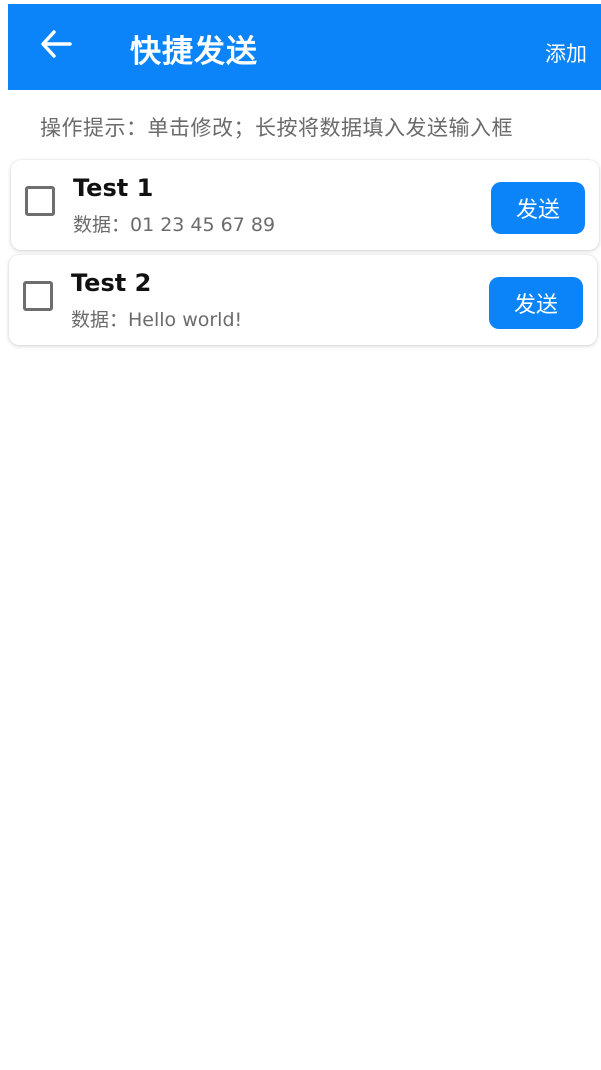  What do you see at coordinates (157, 320) in the screenshot?
I see `item-data: 数据：Hello world!` at bounding box center [157, 320].